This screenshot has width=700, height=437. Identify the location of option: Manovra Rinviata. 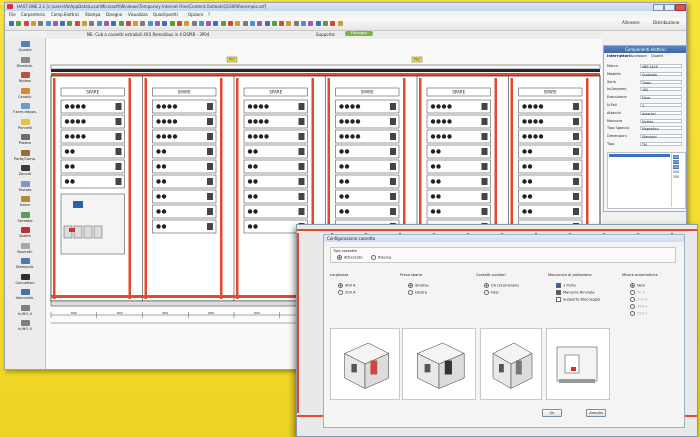
(585, 292).